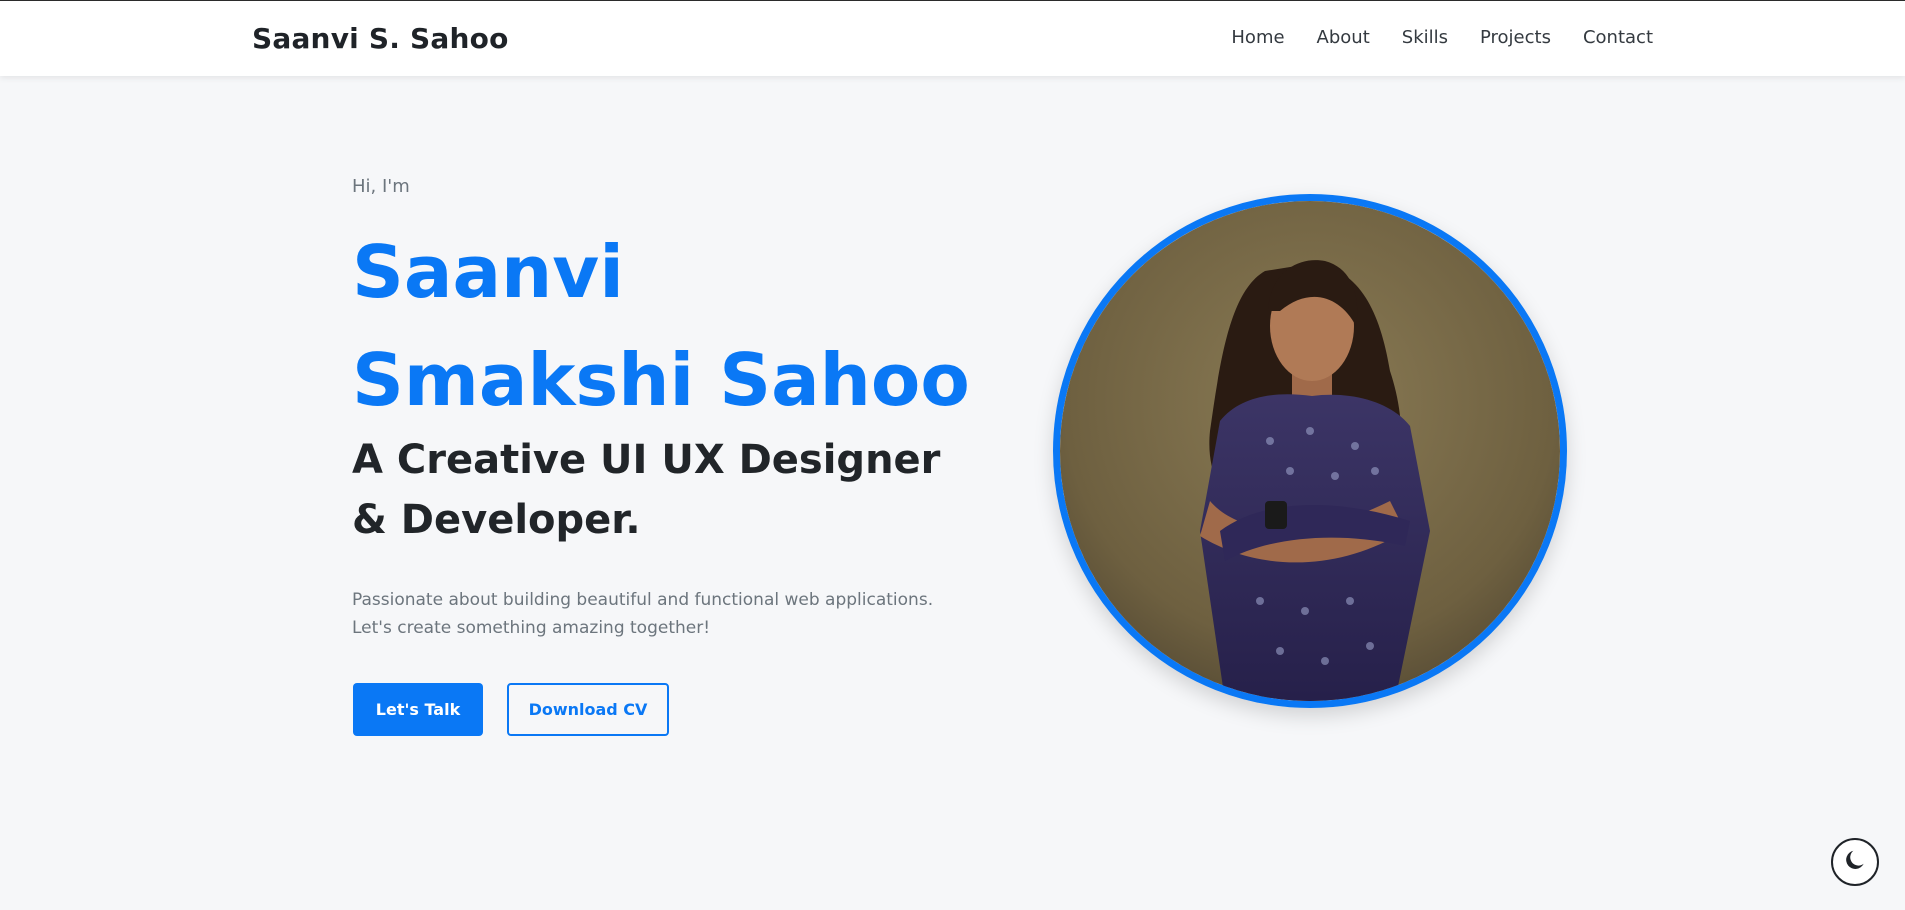 This screenshot has height=910, width=1905. Describe the element at coordinates (646, 490) in the screenshot. I see `hero-role: A Creative UI UX Designer & Developer.` at that location.